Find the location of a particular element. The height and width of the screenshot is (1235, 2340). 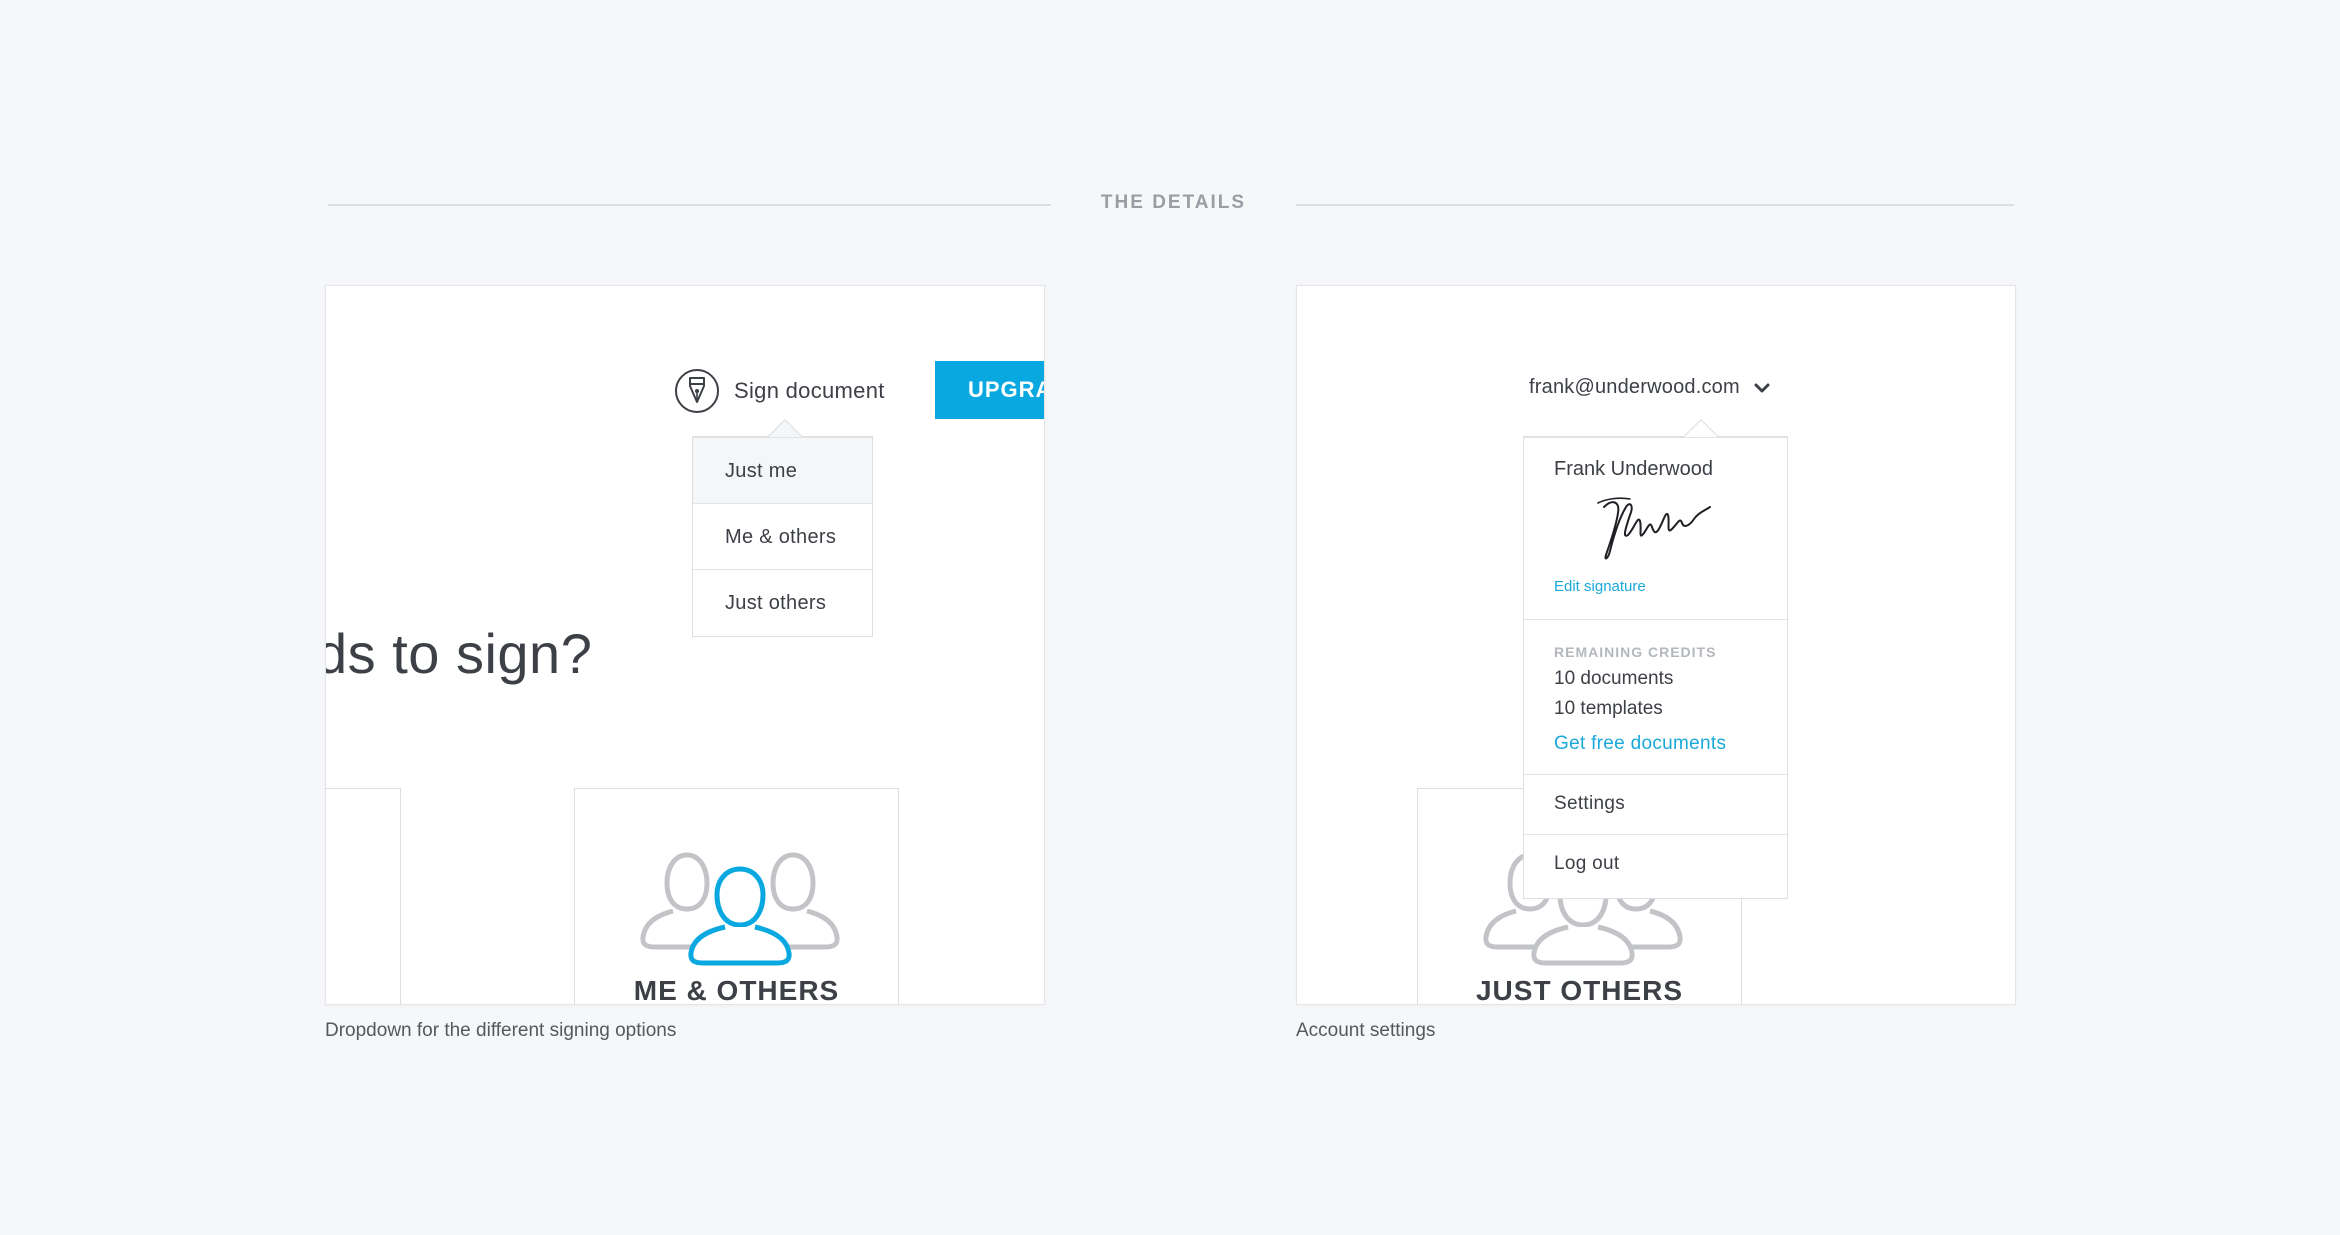

card-label: ME & OTHERS is located at coordinates (736, 990).